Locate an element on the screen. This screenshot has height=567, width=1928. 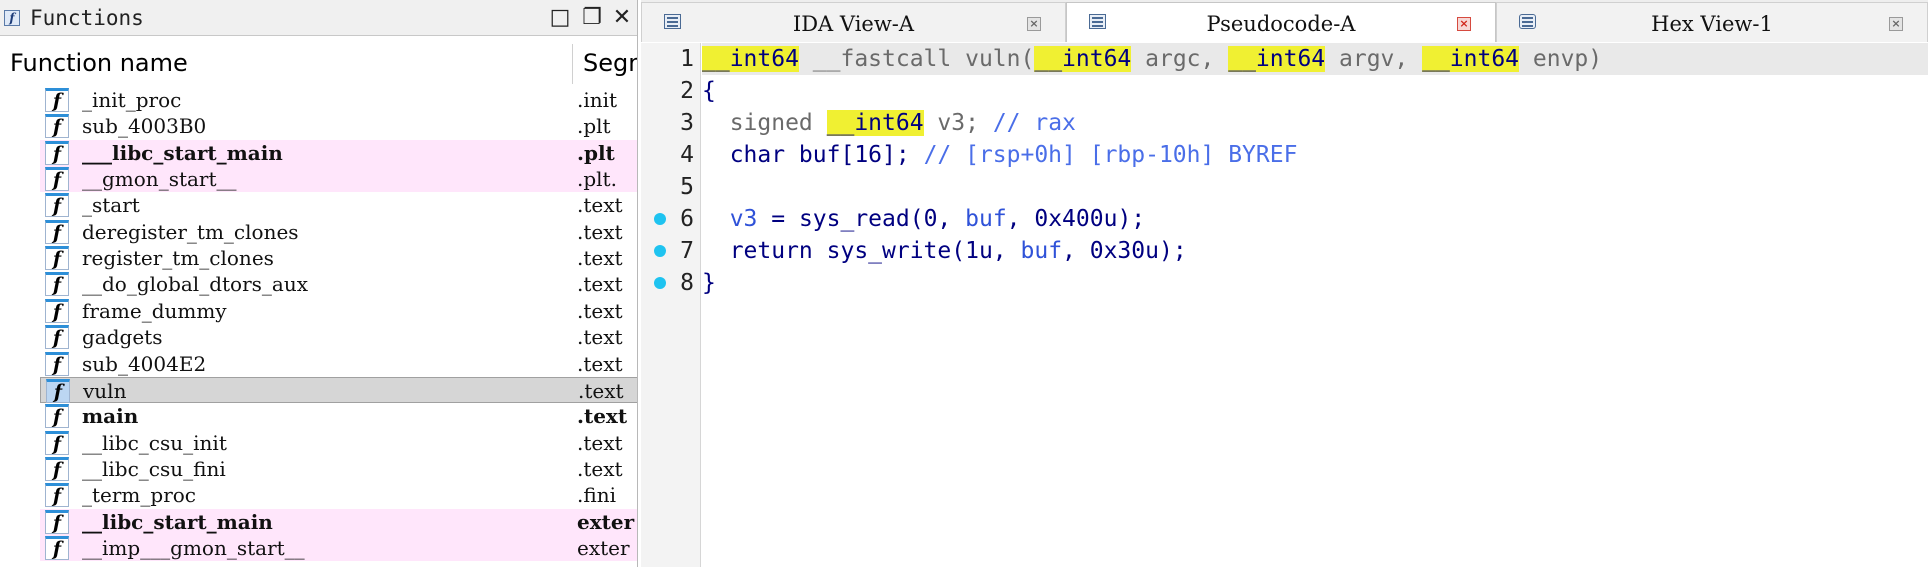
code-text: envp) is located at coordinates (1561, 59).